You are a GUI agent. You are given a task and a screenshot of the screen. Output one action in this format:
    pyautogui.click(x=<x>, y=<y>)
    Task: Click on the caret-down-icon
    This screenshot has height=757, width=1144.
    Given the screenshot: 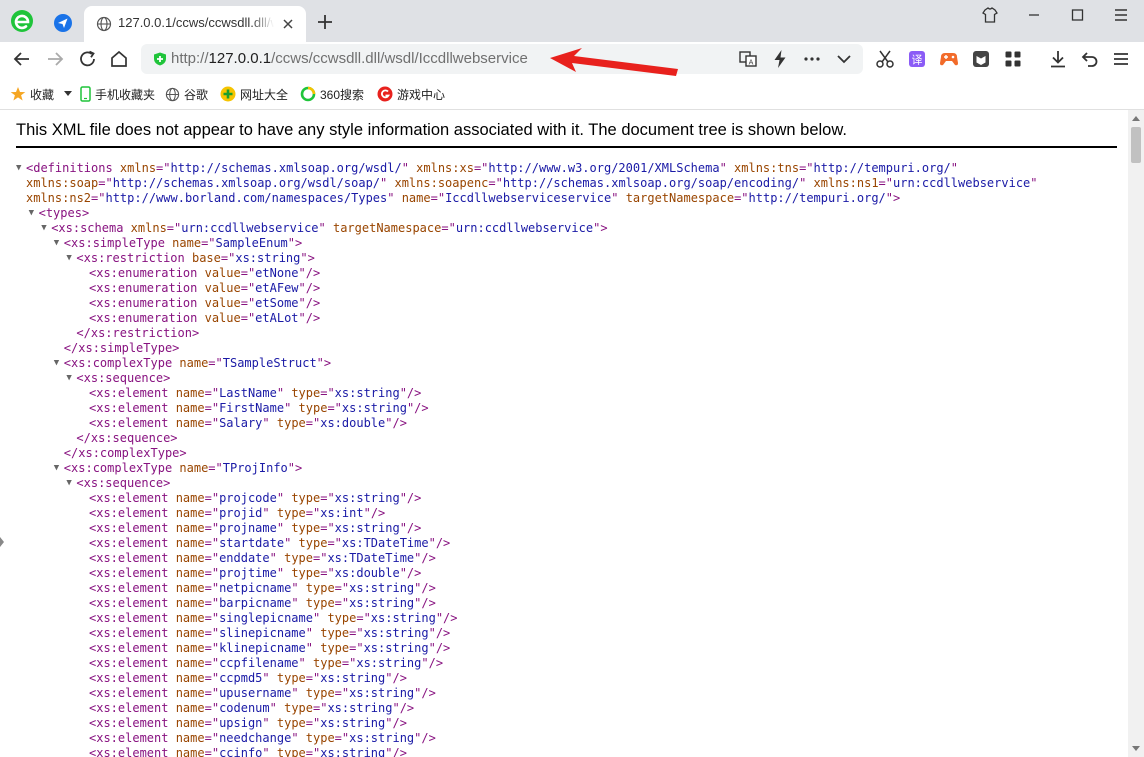 What is the action you would take?
    pyautogui.click(x=68, y=94)
    